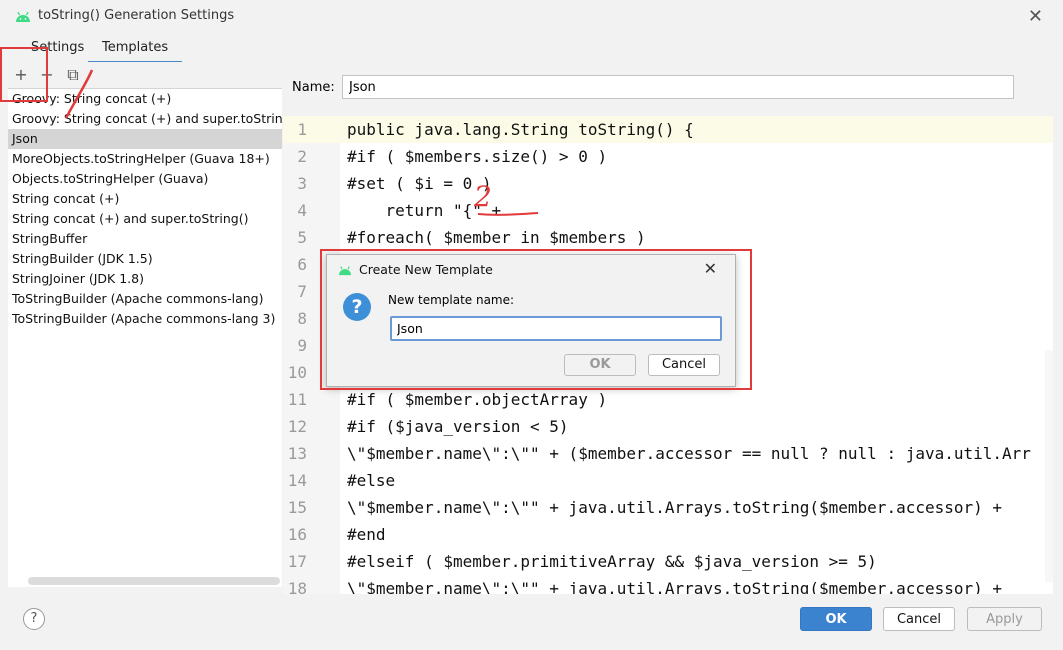 This screenshot has width=1063, height=650. What do you see at coordinates (668, 480) in the screenshot?
I see `code-line: 14 #else` at bounding box center [668, 480].